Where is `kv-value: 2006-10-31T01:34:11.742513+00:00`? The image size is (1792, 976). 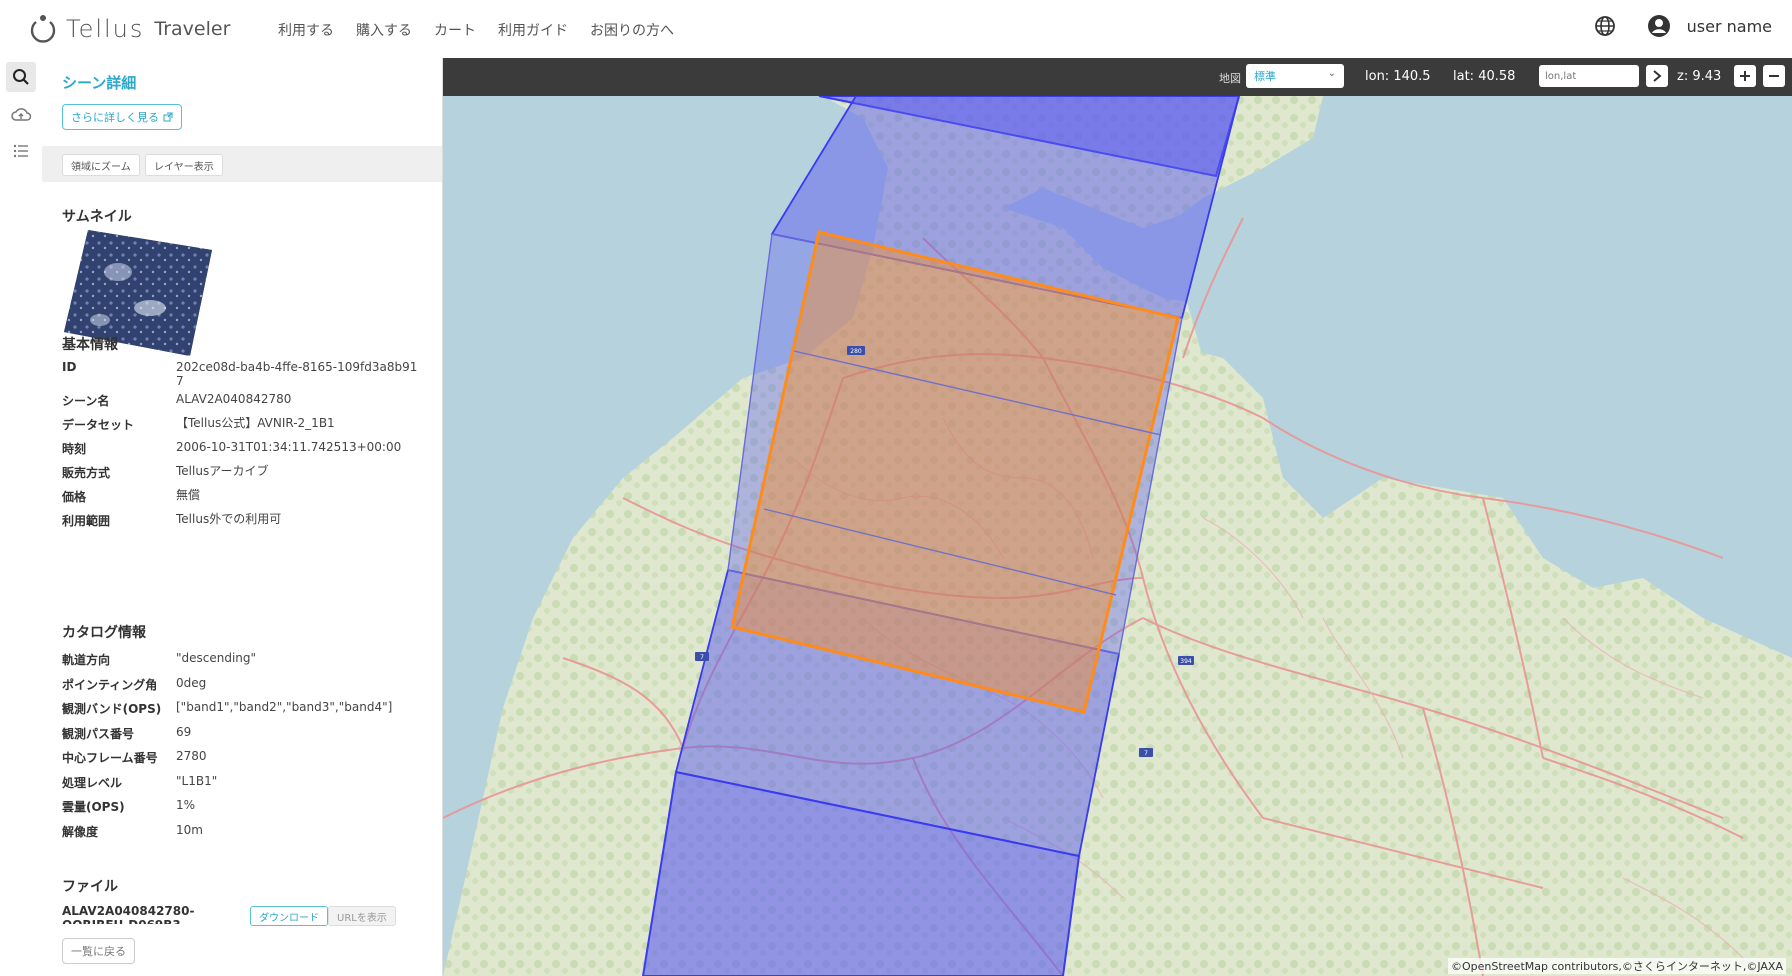 kv-value: 2006-10-31T01:34:11.742513+00:00 is located at coordinates (289, 447).